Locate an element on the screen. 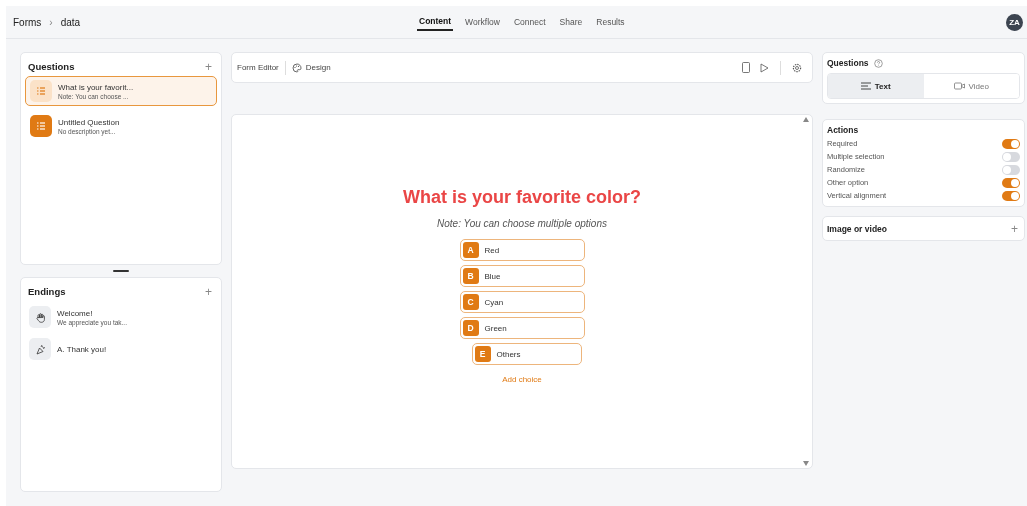 Image resolution: width=1027 pixels, height=506 pixels. help-icon is located at coordinates (878, 63).